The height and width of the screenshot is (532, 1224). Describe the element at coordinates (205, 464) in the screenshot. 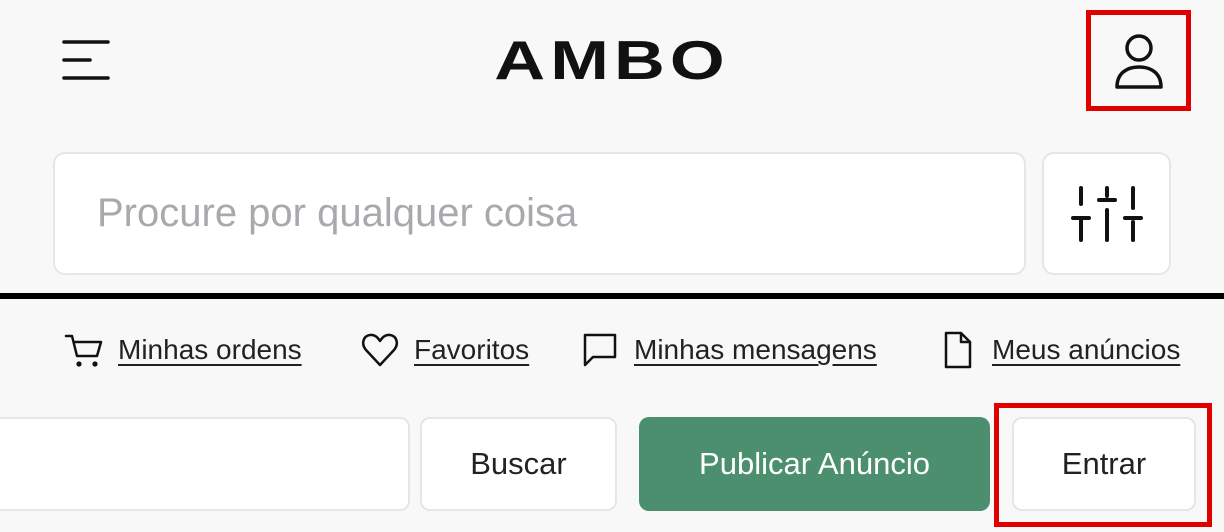

I see `desktop-search-input` at that location.